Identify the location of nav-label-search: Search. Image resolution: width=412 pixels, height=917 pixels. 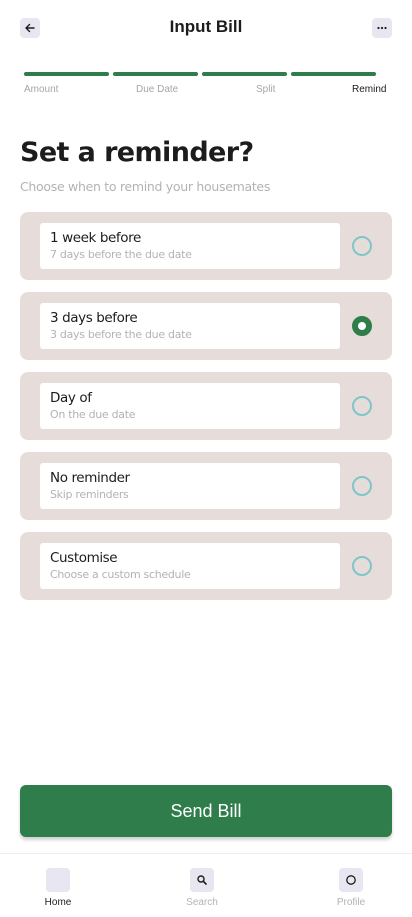
(202, 902).